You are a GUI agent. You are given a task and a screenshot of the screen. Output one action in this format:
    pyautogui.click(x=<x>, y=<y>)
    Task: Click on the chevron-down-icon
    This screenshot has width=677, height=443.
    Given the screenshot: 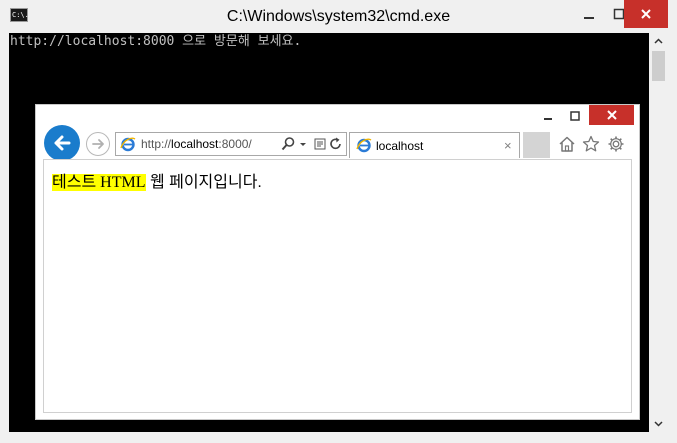 What is the action you would take?
    pyautogui.click(x=658, y=424)
    